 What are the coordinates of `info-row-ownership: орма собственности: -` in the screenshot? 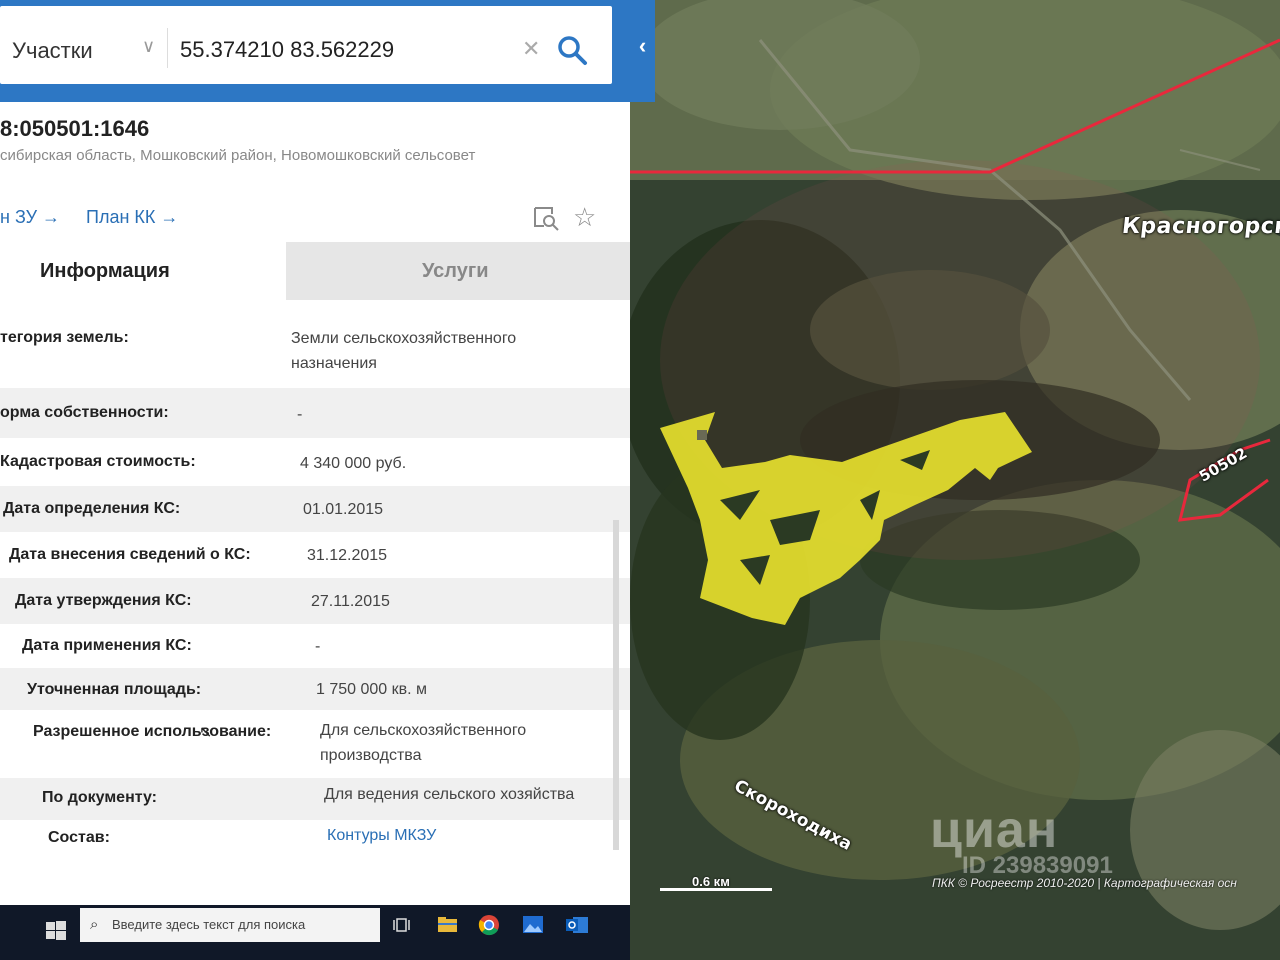 It's located at (315, 413).